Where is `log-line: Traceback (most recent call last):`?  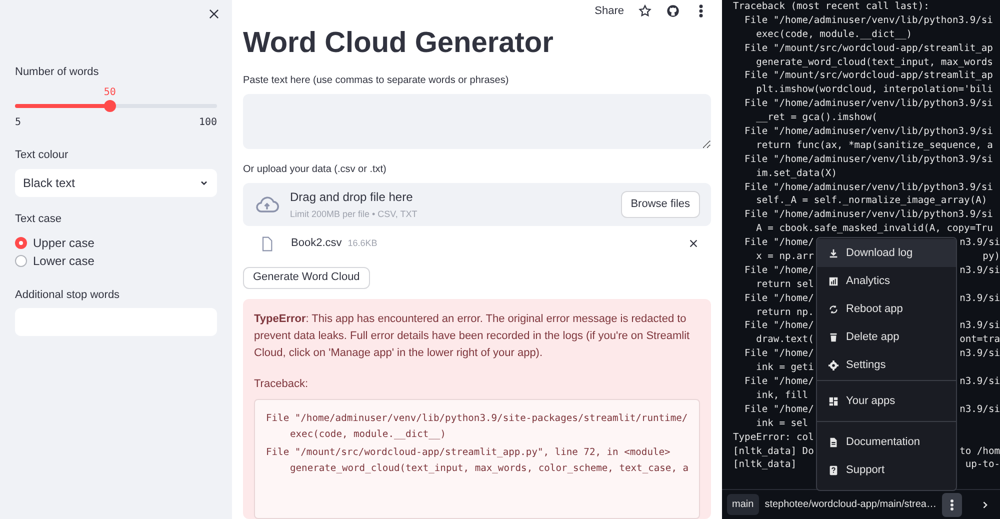 log-line: Traceback (most recent call last): is located at coordinates (831, 7).